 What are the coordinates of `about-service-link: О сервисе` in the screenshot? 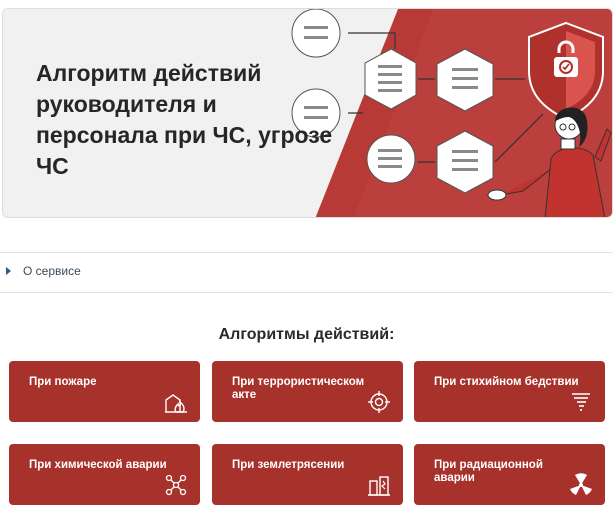 It's located at (43, 271).